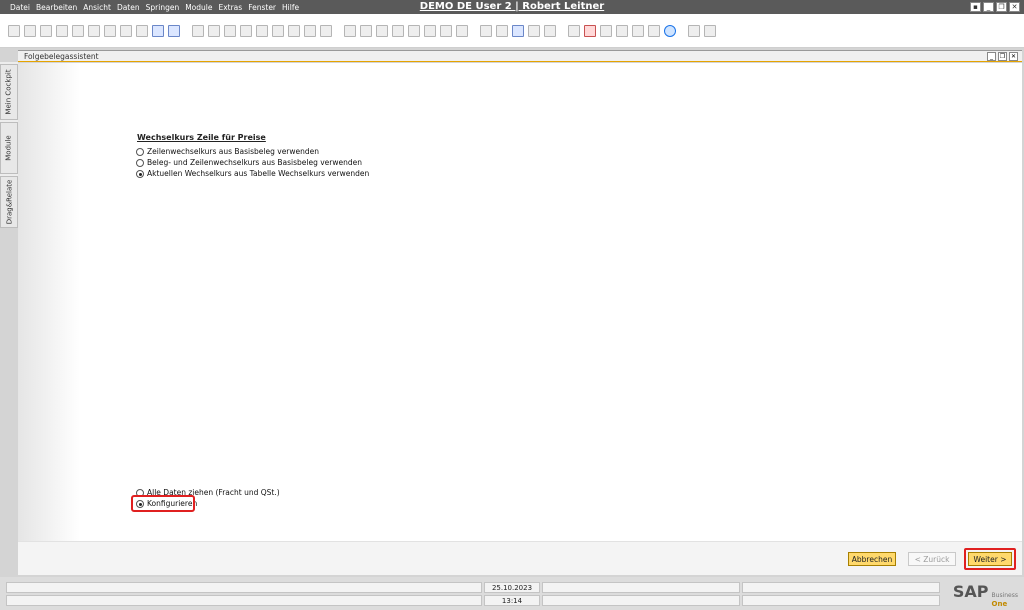  I want to click on menu-springen: Springen, so click(163, 7).